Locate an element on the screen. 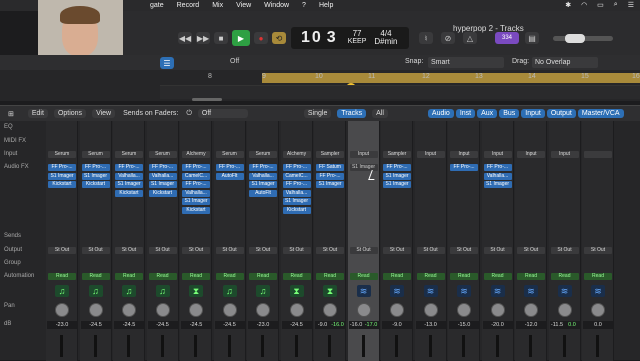  channel-strip: Input St Out Read ≋ -11.5 0.0 is located at coordinates (564, 241).